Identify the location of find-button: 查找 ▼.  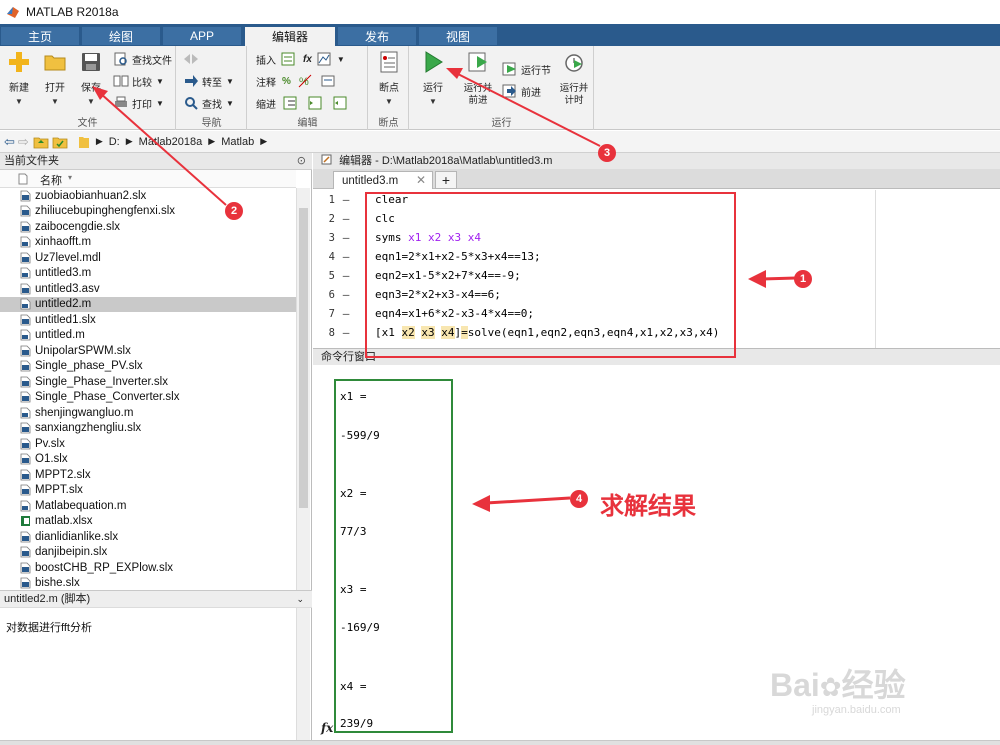
(208, 103).